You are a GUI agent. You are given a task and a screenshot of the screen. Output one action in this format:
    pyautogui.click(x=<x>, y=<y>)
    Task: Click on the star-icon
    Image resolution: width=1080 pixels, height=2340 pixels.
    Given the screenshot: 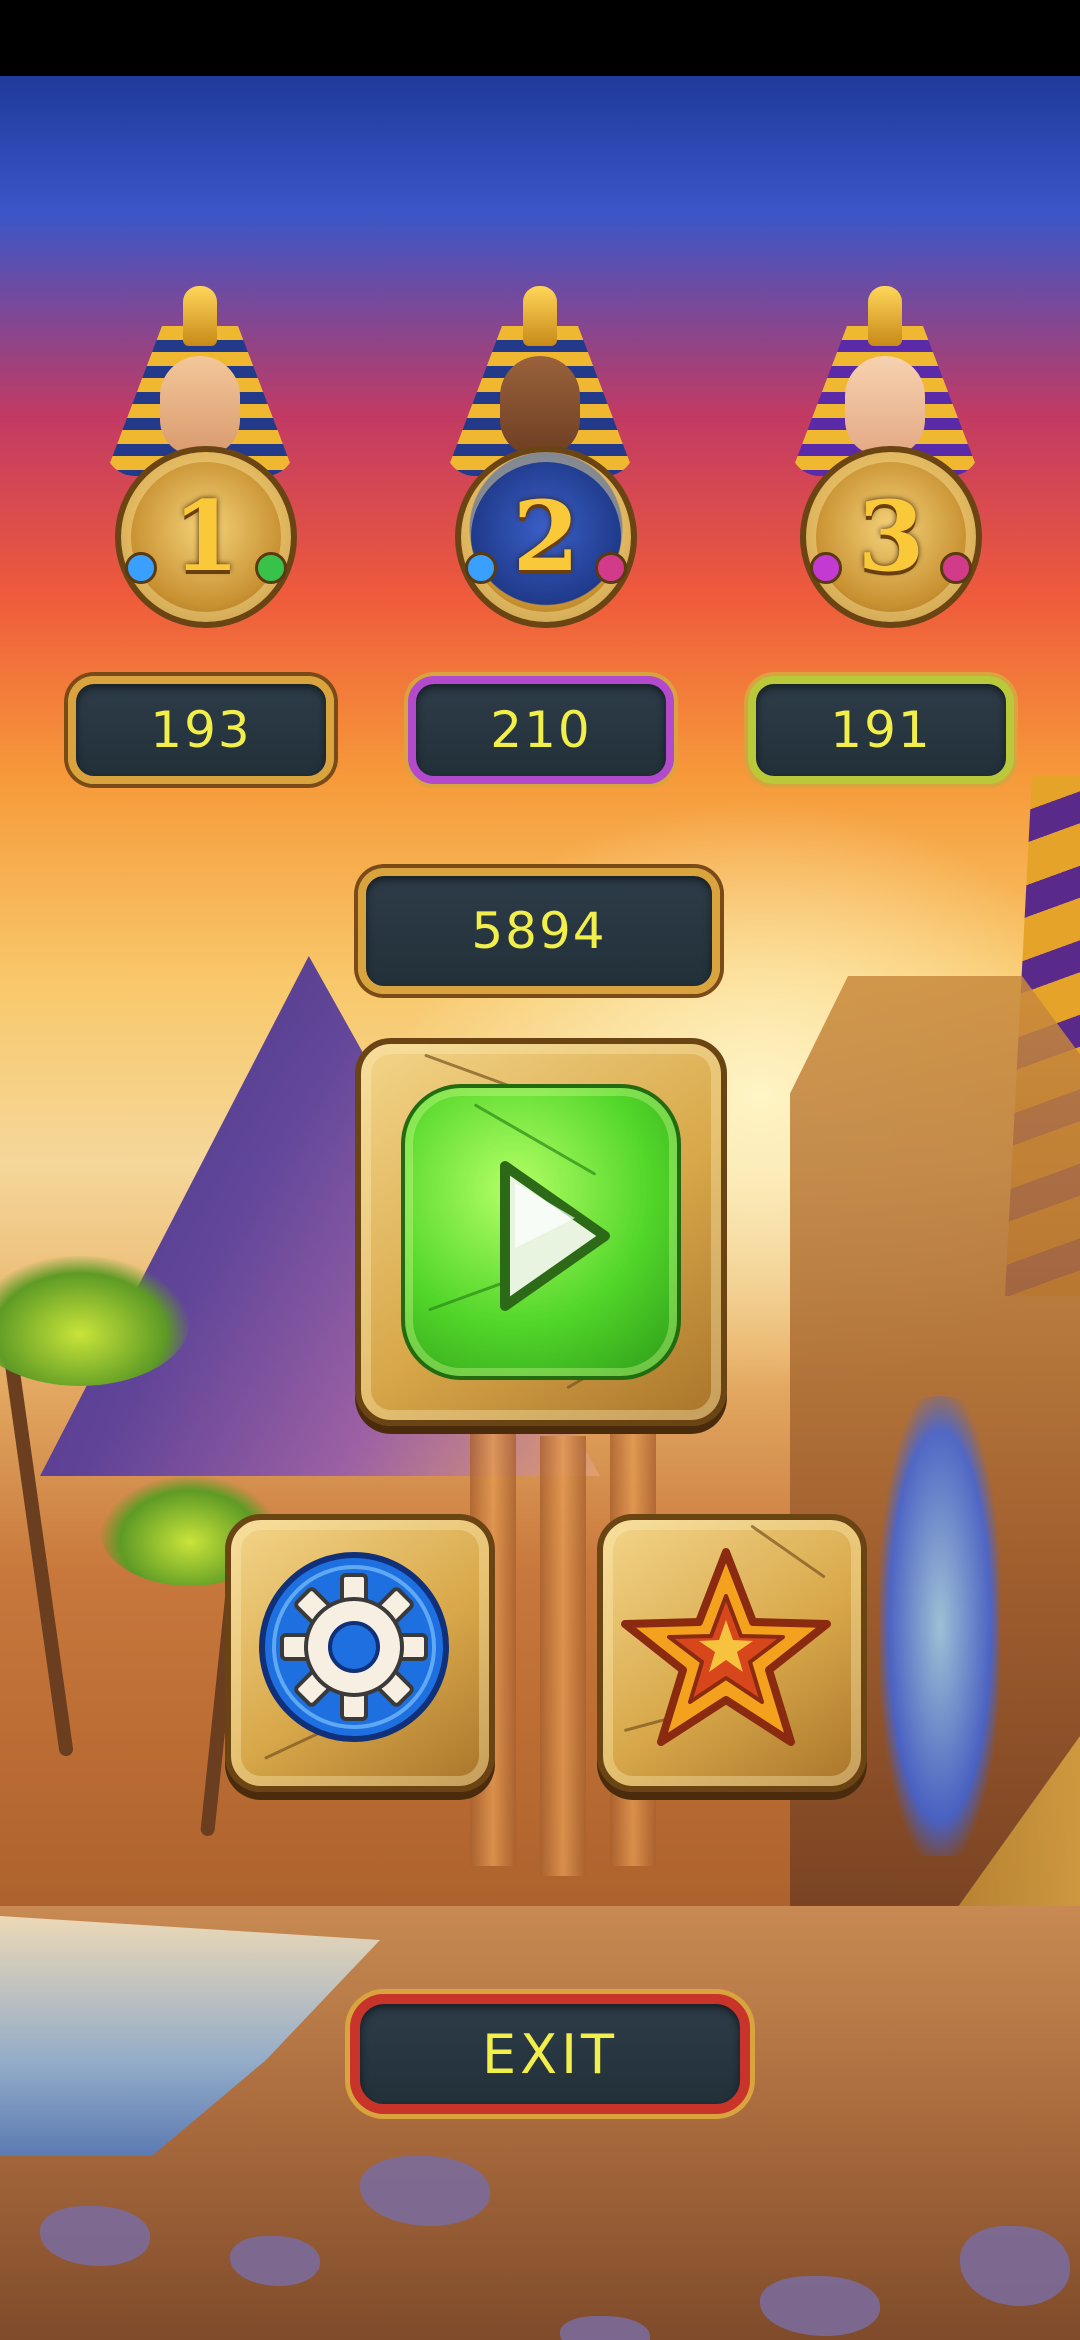 What is the action you would take?
    pyautogui.click(x=726, y=1647)
    